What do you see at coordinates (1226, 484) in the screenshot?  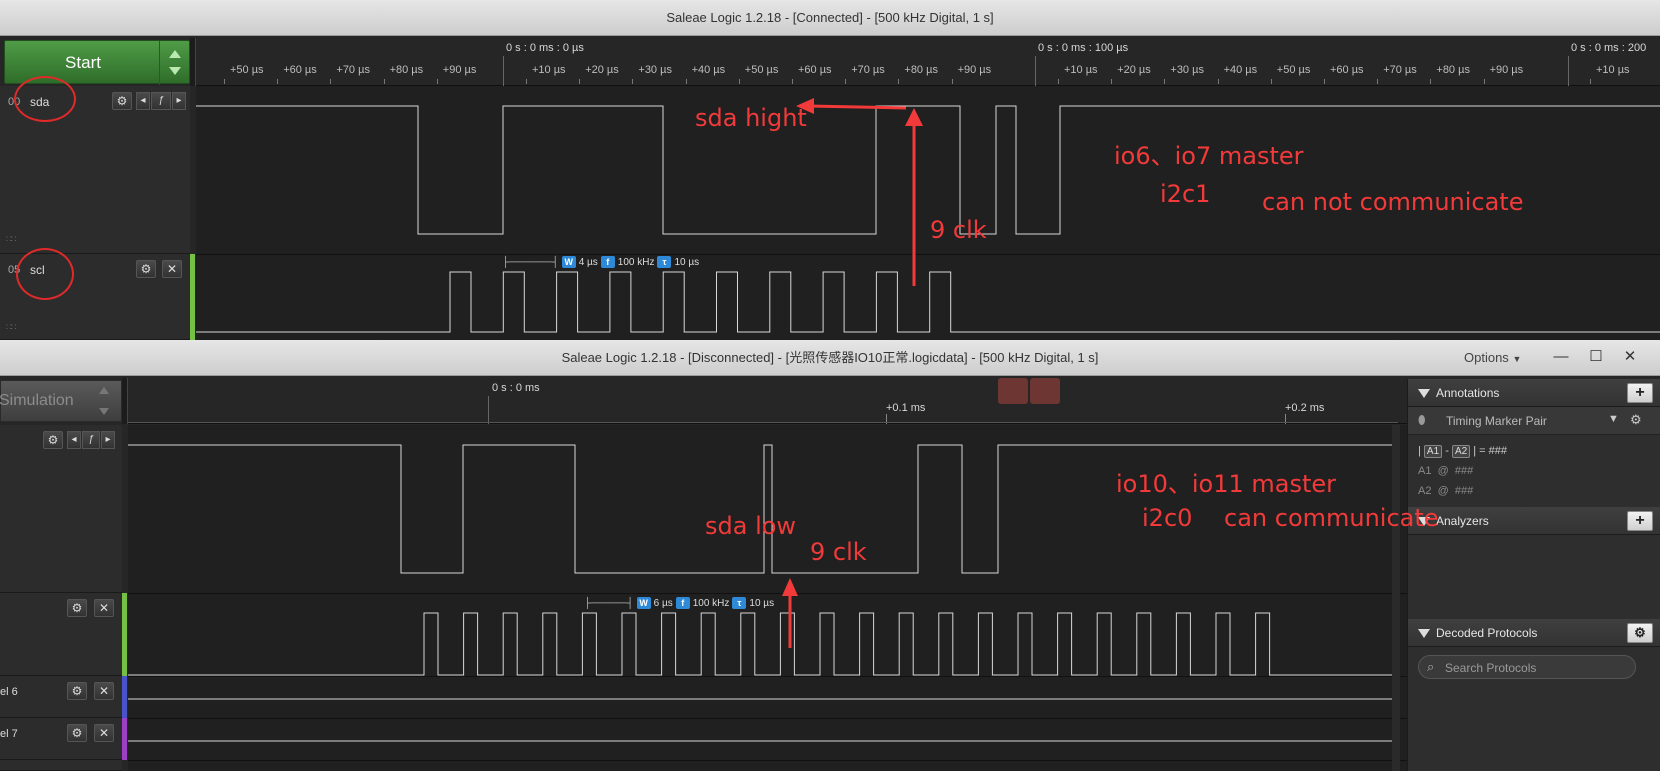 I see `annotation-master: io10、io11 master` at bounding box center [1226, 484].